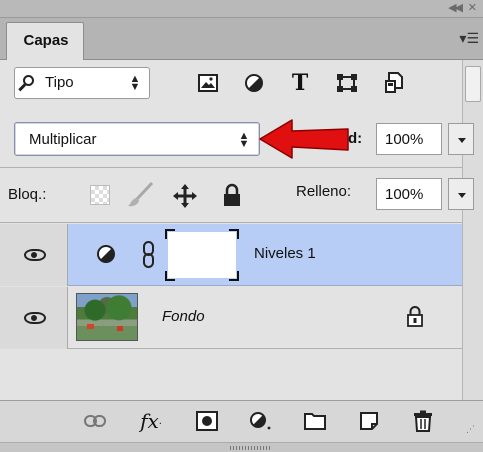 The image size is (483, 452). I want to click on shape-layer-filter-icon, so click(347, 83).